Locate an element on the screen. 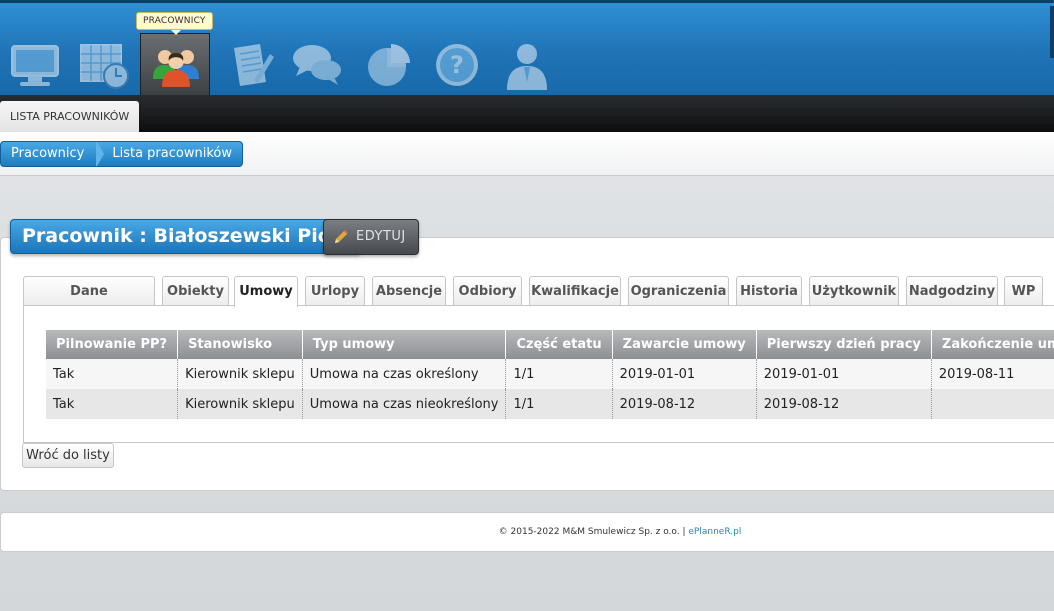  cell-contract-date: 2019-01-01 is located at coordinates (684, 374).